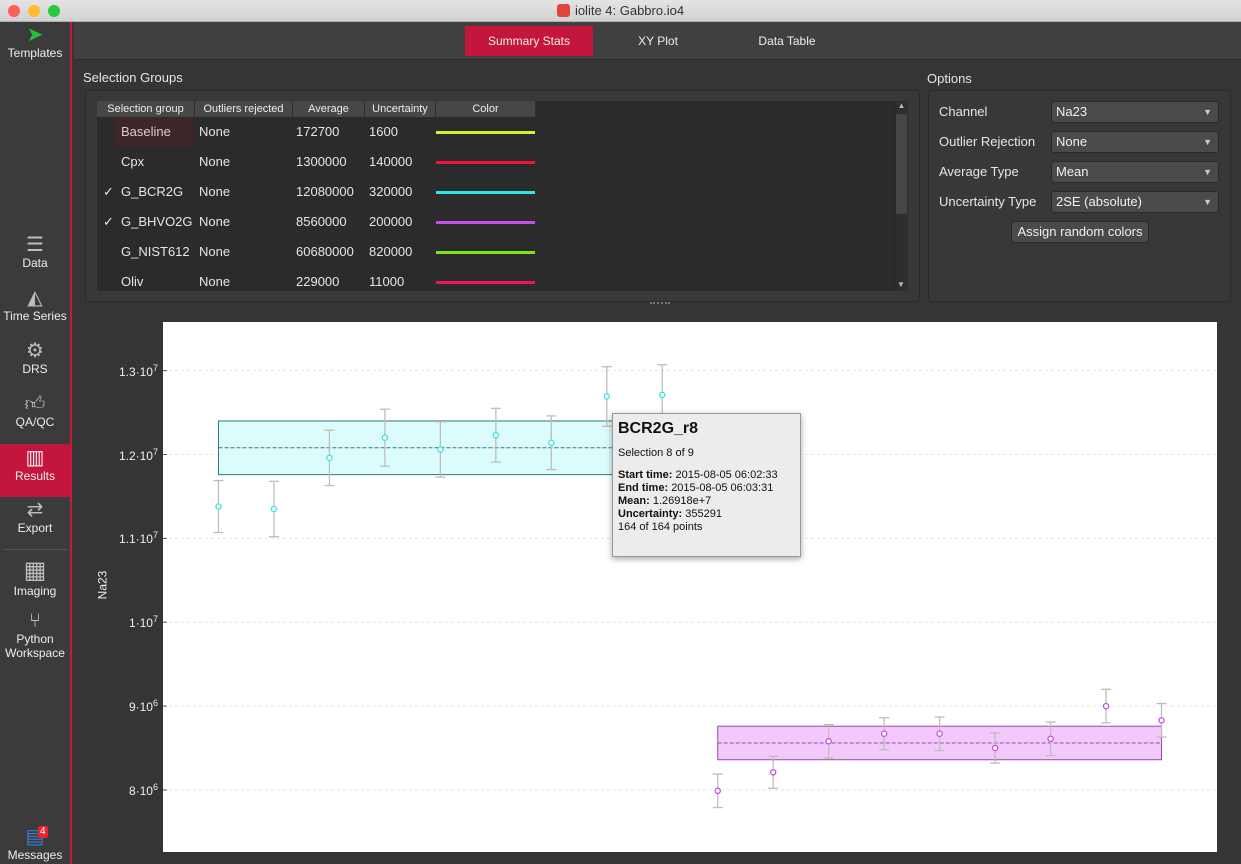  I want to click on tab-xy-plot: XY Plot, so click(658, 41).